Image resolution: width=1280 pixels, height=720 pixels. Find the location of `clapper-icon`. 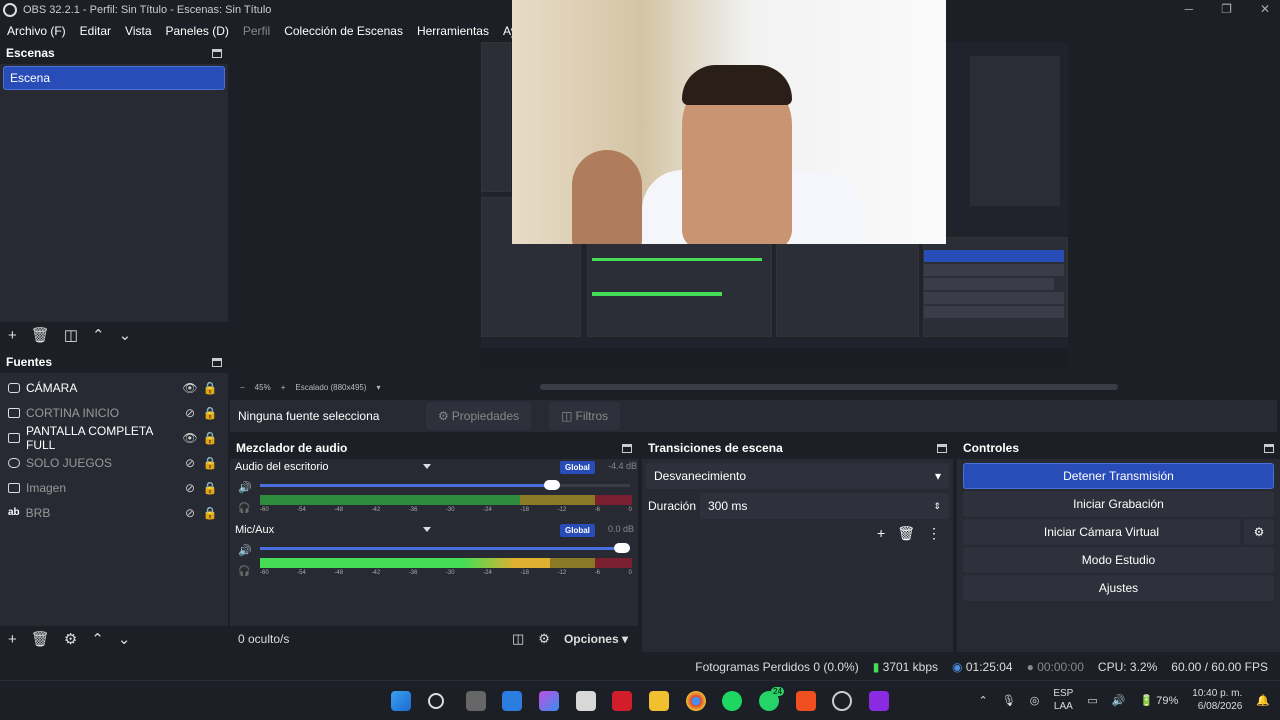

clapper-icon is located at coordinates (879, 701).